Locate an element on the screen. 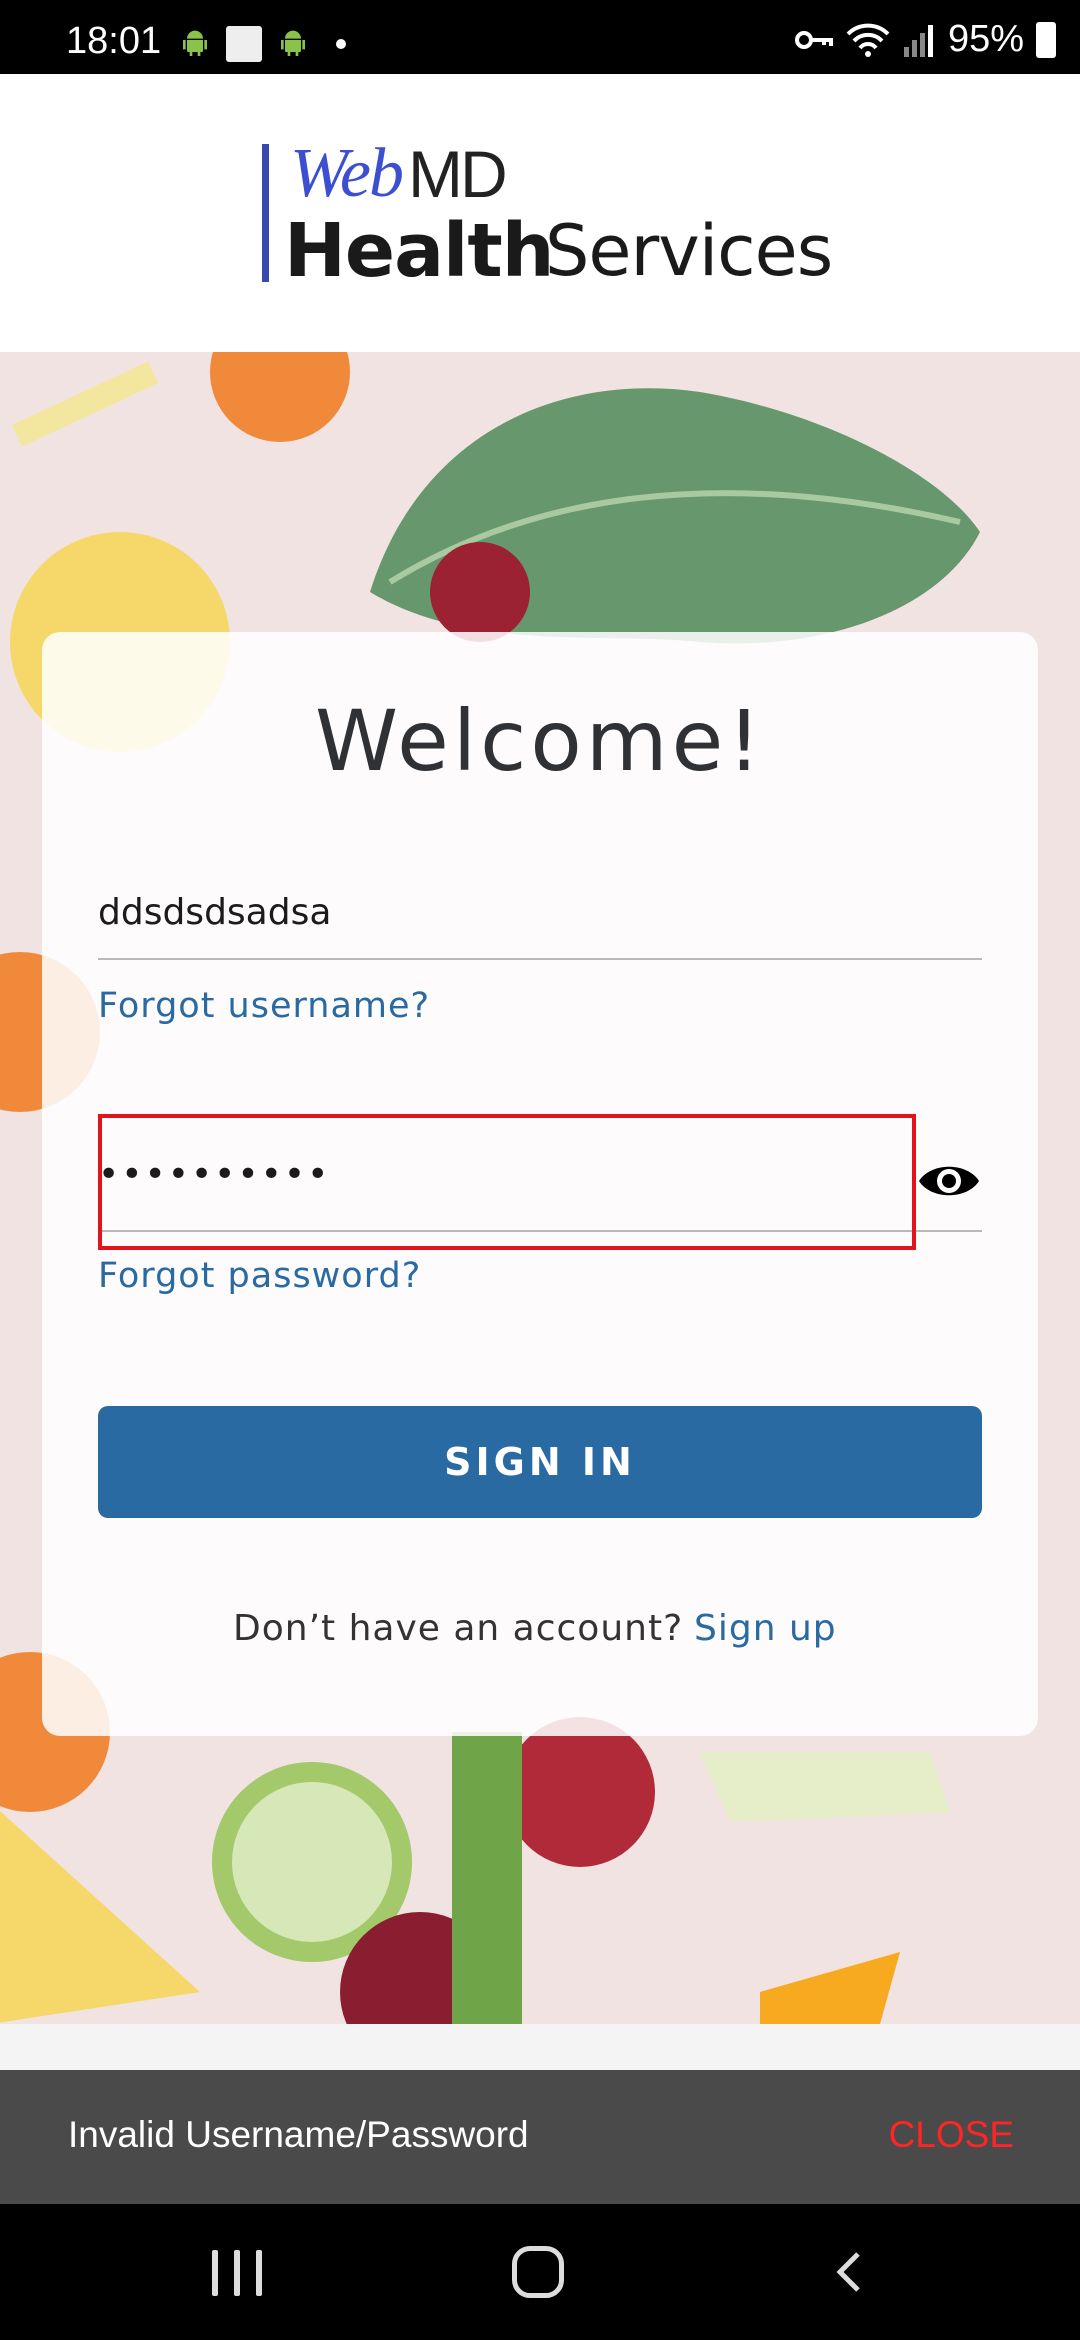  error-message: Invalid Username/Password is located at coordinates (298, 2134).